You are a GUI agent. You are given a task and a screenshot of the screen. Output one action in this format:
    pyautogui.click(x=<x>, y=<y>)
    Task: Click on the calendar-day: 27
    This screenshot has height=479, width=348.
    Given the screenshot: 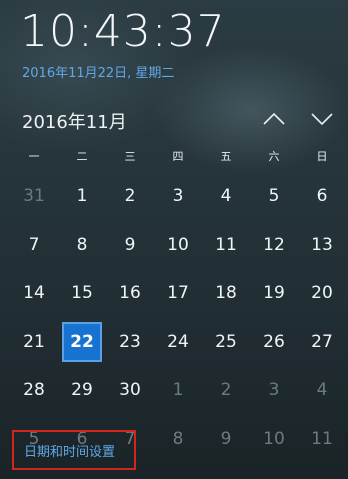 What is the action you would take?
    pyautogui.click(x=322, y=342)
    